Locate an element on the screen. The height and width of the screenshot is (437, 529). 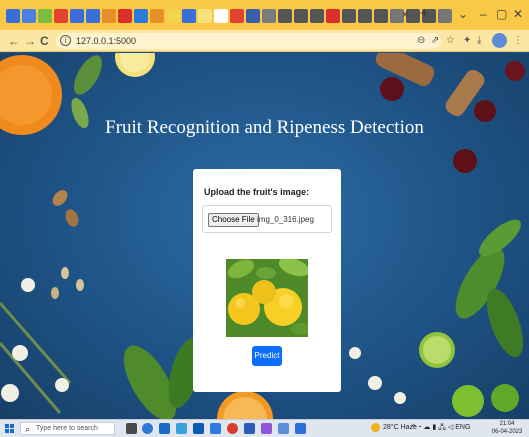
clock: 21:04 06-04-2023 is located at coordinates (507, 428).